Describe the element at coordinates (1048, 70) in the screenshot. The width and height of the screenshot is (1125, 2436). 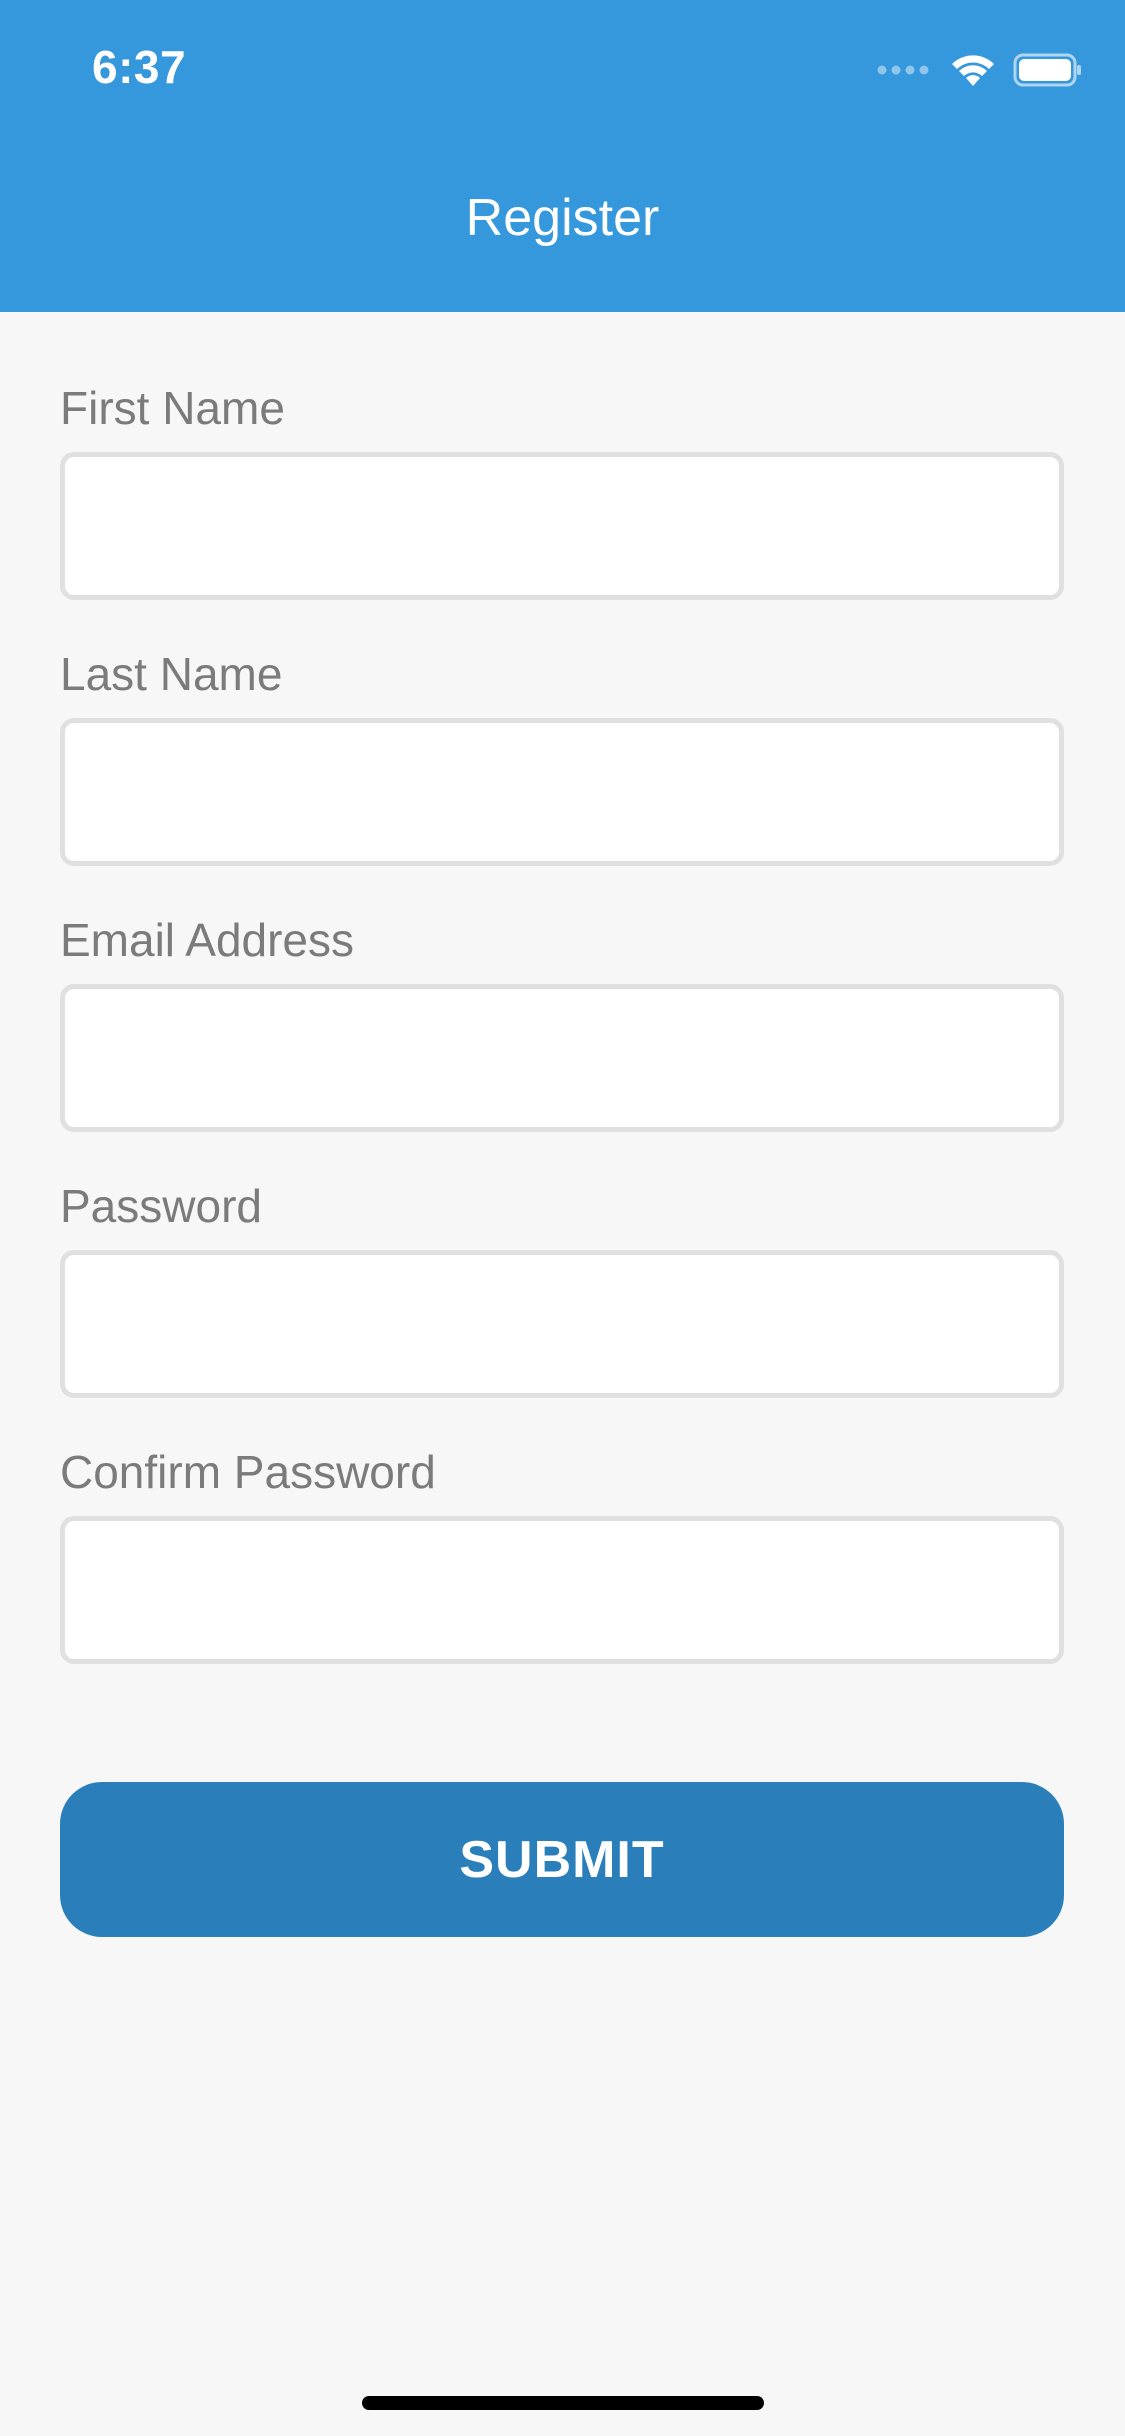
I see `battery-icon` at that location.